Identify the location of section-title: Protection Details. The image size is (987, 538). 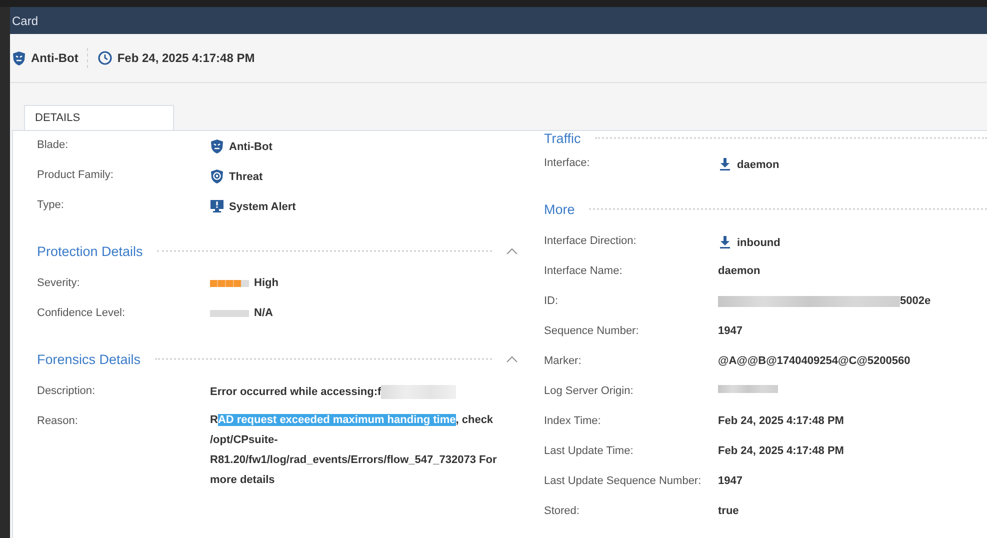
(90, 251).